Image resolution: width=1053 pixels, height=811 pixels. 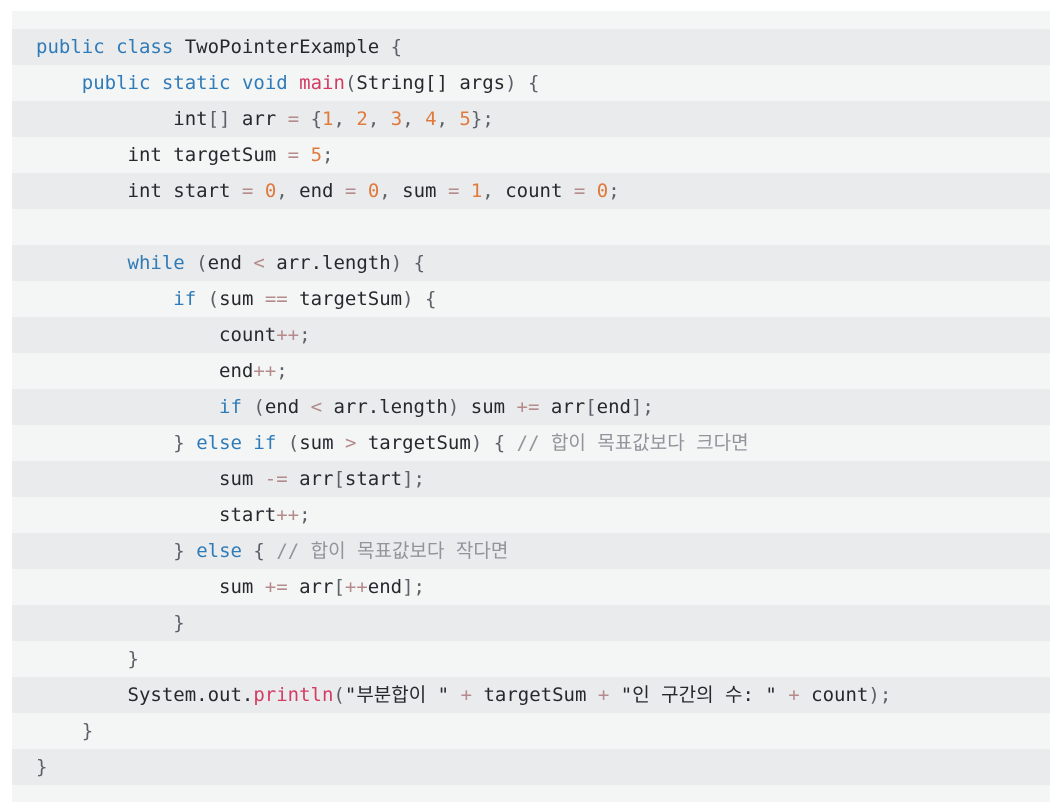 What do you see at coordinates (139, 191) in the screenshot?
I see `code-text: int start` at bounding box center [139, 191].